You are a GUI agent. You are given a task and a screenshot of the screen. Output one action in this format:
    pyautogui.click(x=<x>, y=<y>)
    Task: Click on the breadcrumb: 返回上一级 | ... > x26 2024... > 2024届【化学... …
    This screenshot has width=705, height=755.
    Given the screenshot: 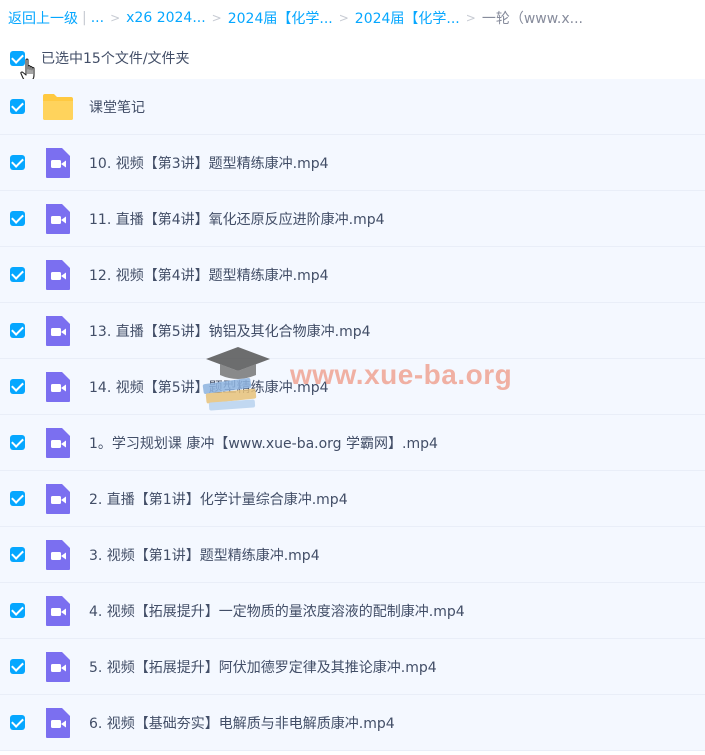 What is the action you would take?
    pyautogui.click(x=353, y=18)
    